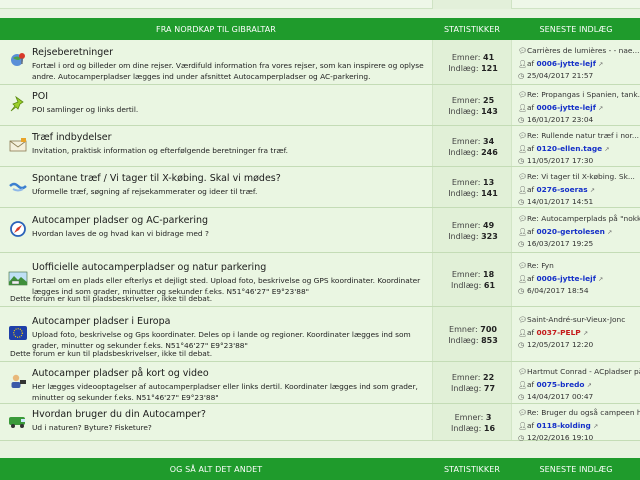 The width and height of the screenshot is (640, 480). Describe the element at coordinates (579, 265) in the screenshot. I see `last-post-title: 💬︎Re: Fyn` at that location.